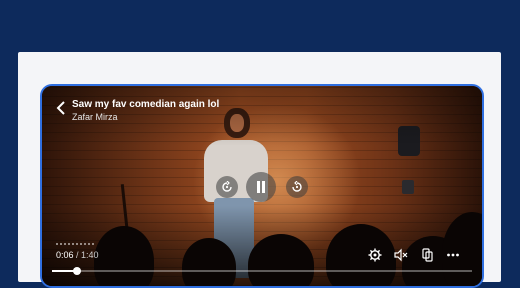 This screenshot has height=288, width=520. I want to click on replay-icon, so click(227, 187).